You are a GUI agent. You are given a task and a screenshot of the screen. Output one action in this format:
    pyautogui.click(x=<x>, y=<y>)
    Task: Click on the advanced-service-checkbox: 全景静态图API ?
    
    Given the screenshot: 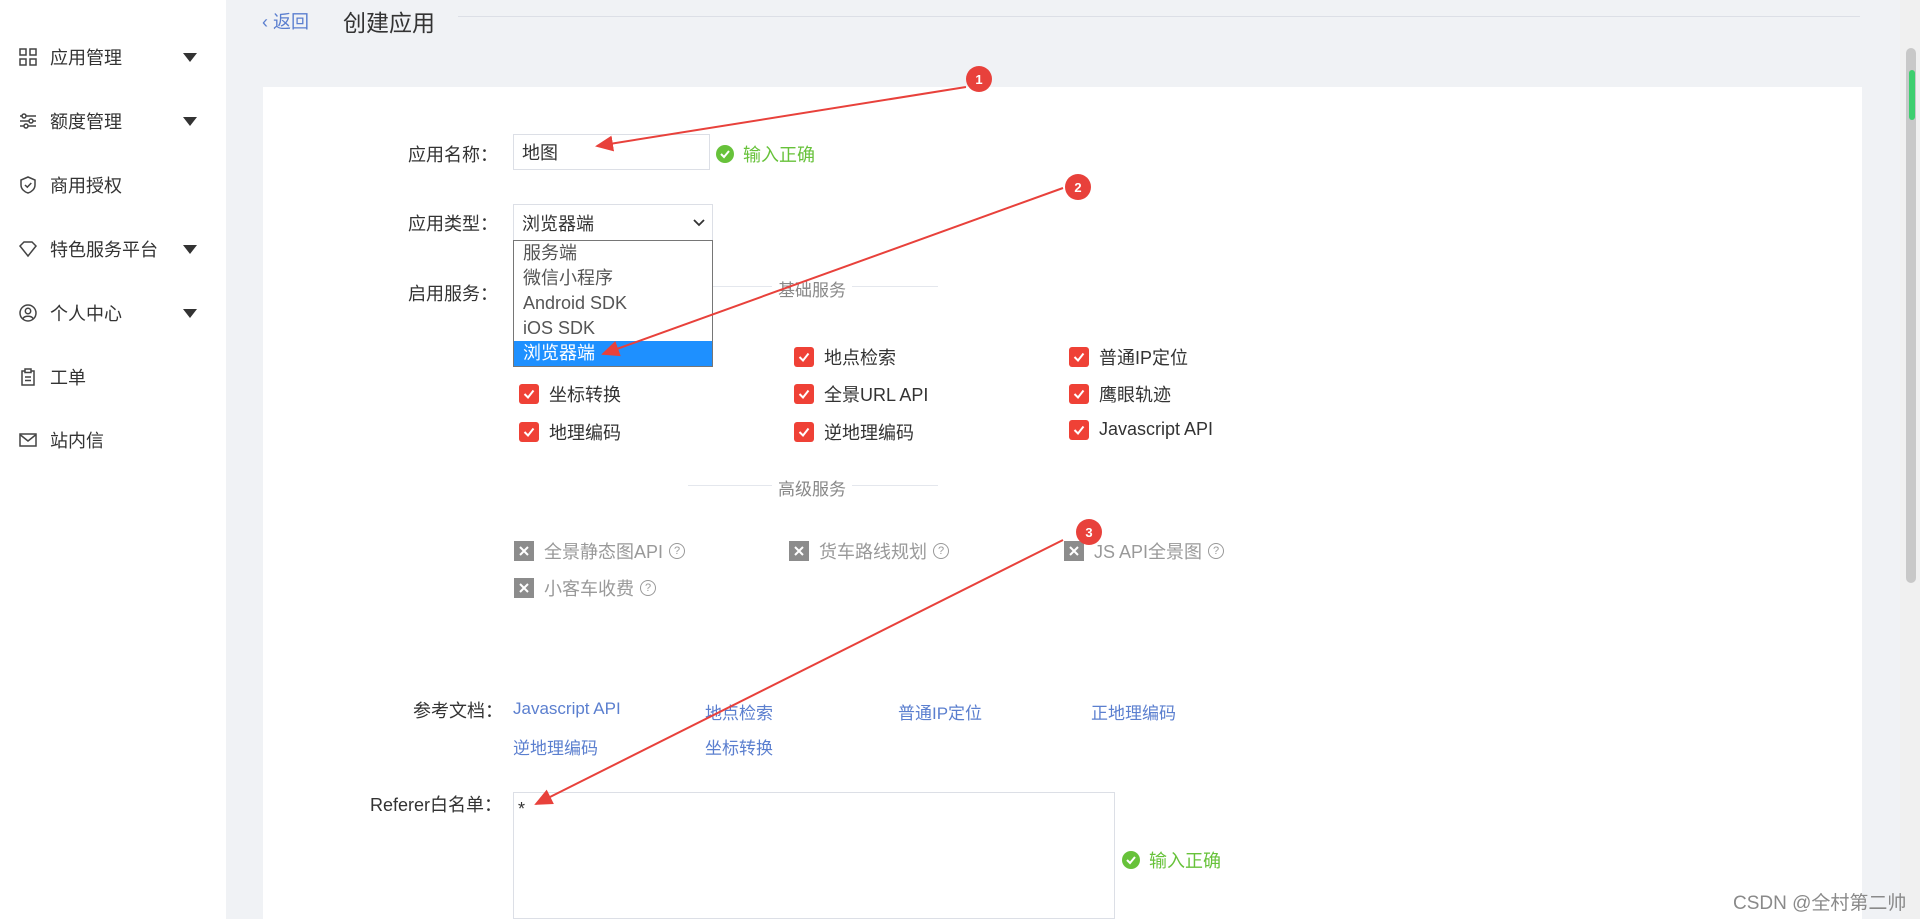 What is the action you would take?
    pyautogui.click(x=600, y=551)
    